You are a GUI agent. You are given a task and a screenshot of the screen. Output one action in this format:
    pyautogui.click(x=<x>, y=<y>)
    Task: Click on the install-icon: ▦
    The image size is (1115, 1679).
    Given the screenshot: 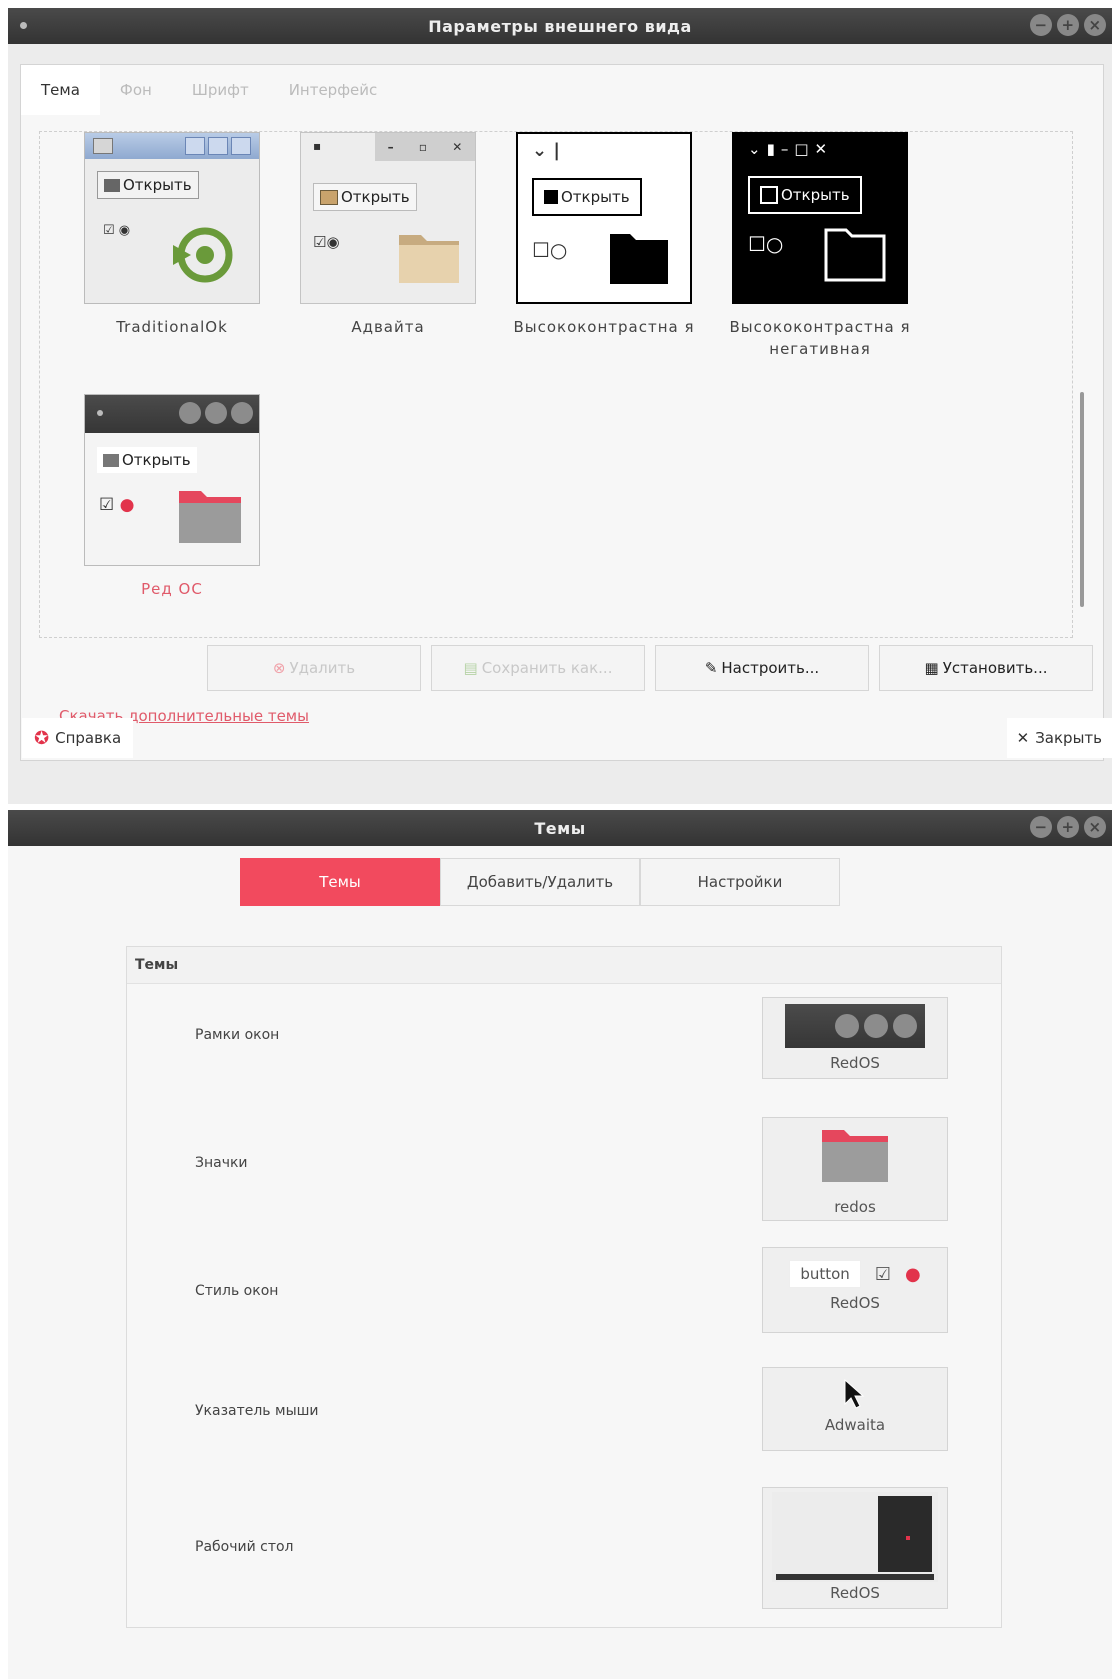 What is the action you would take?
    pyautogui.click(x=931, y=668)
    